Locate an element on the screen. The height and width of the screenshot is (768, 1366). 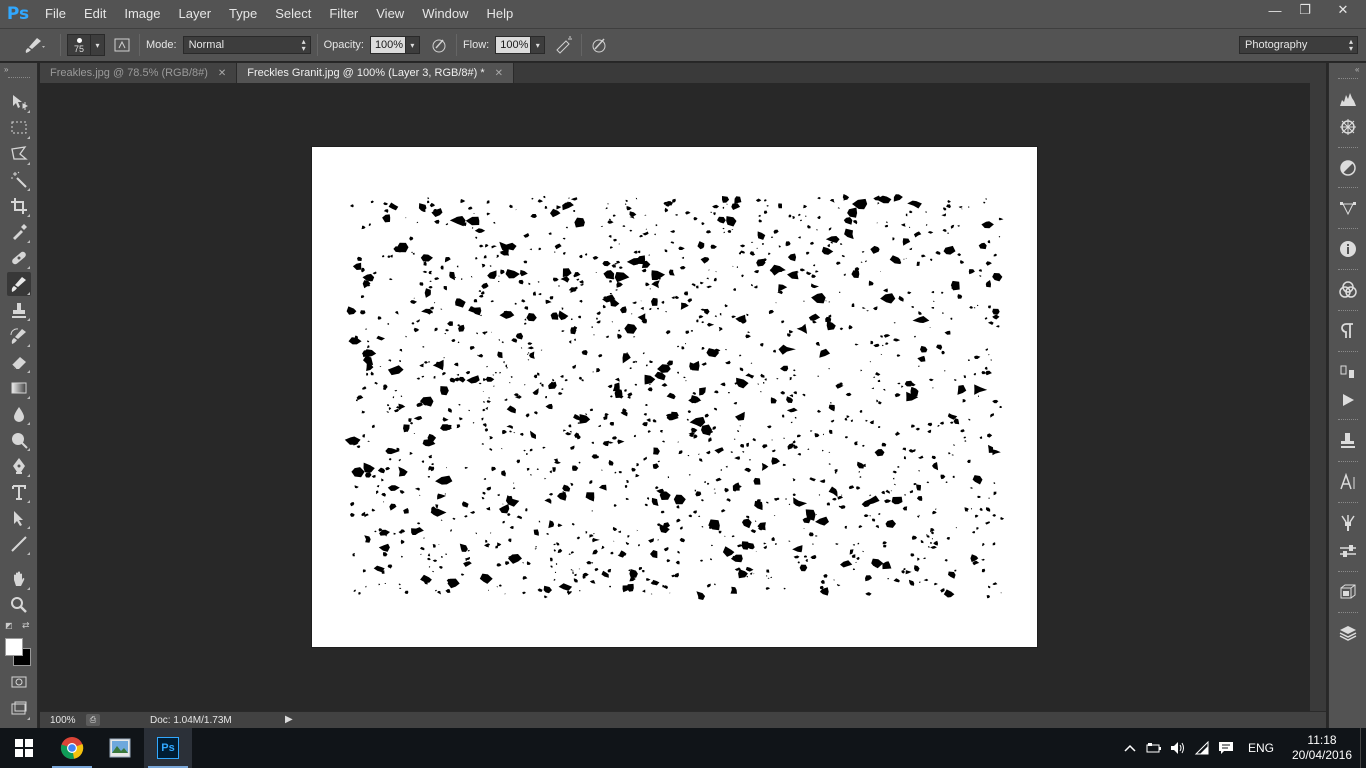
workspace-select: Photography ▴ ▾ is located at coordinates (1298, 45).